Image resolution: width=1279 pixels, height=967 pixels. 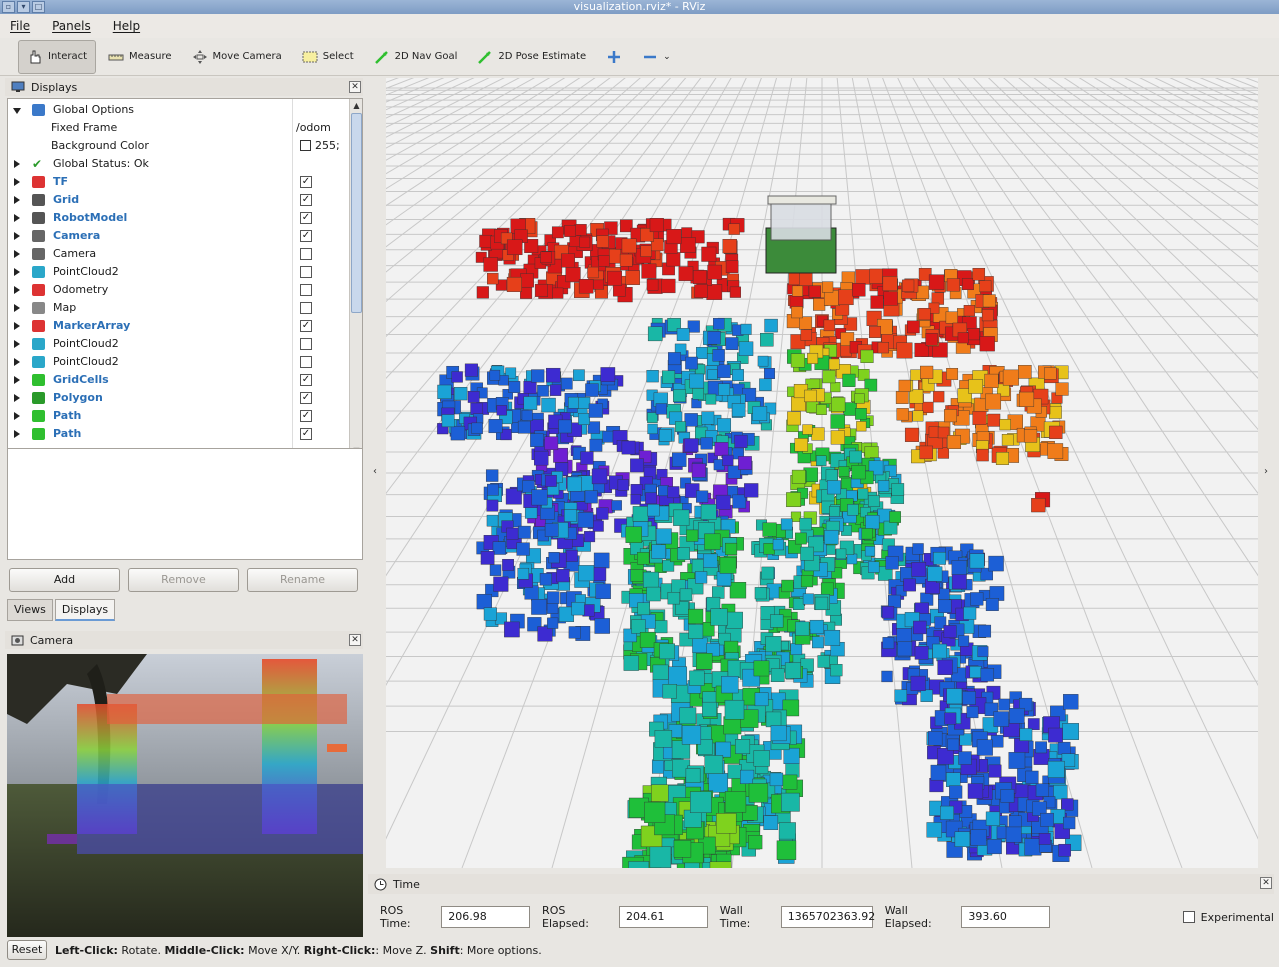 What do you see at coordinates (305, 145) in the screenshot?
I see `color-swatch` at bounding box center [305, 145].